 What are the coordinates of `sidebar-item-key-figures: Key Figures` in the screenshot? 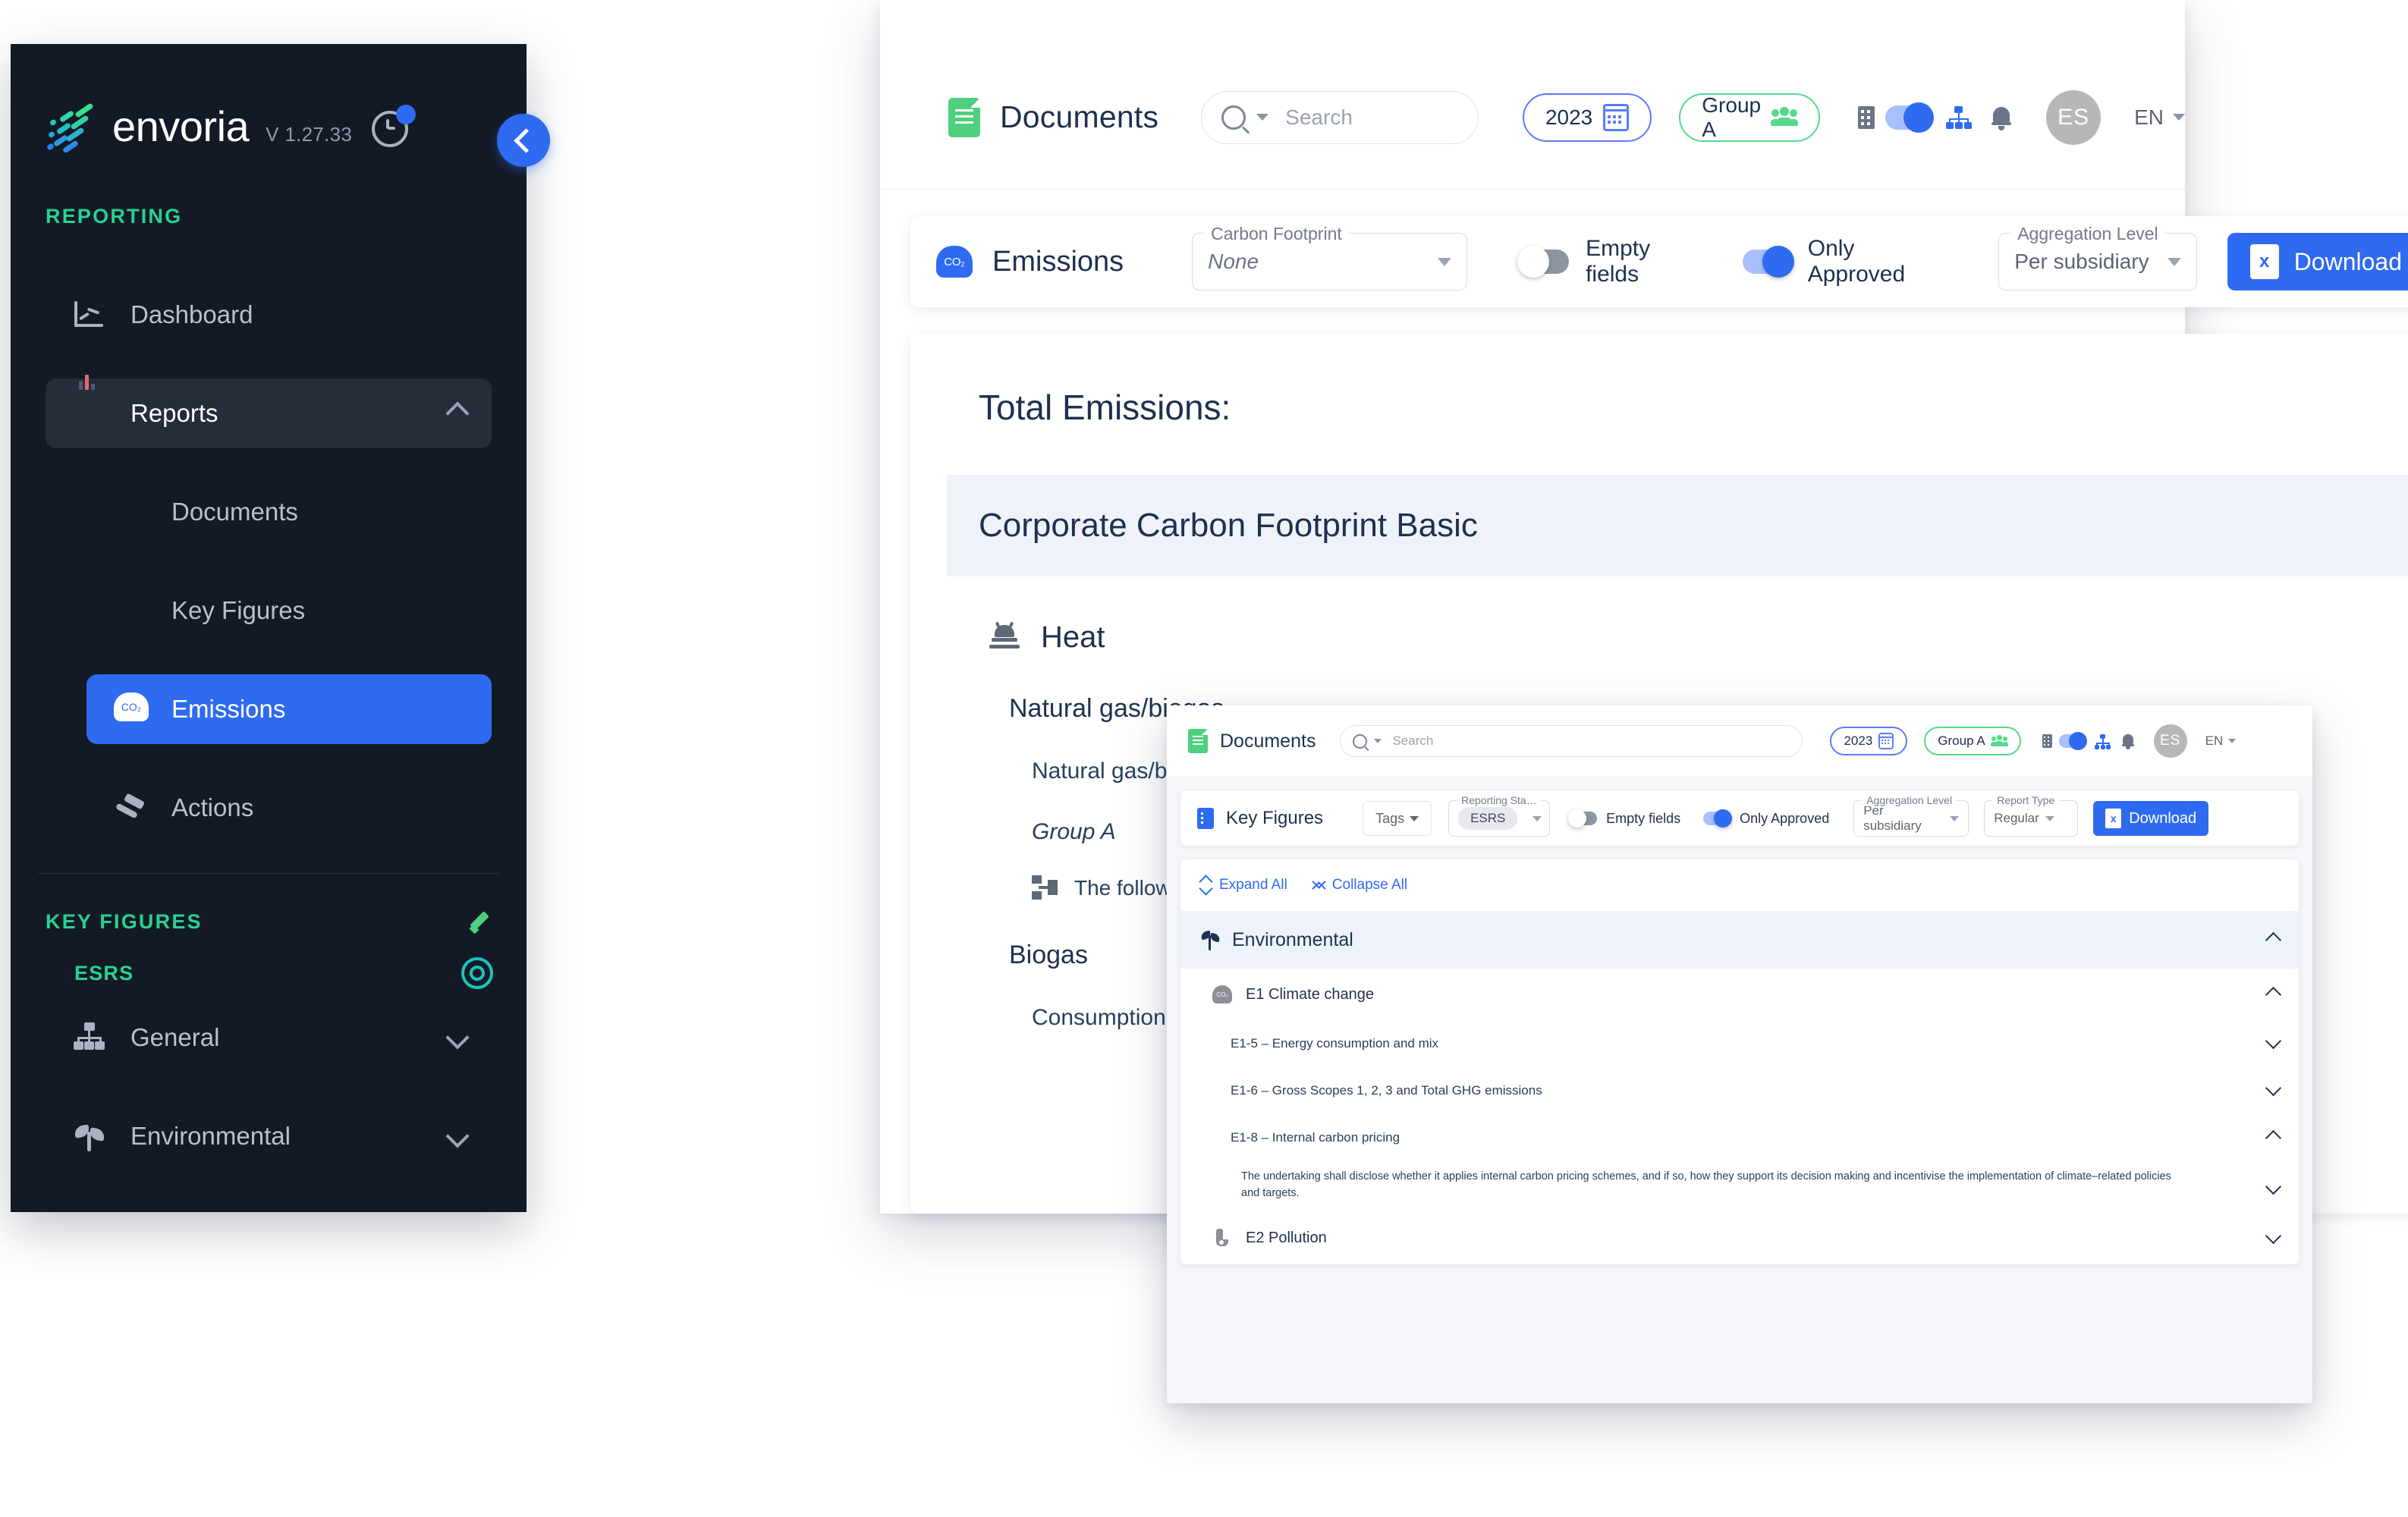 It's located at (289, 610).